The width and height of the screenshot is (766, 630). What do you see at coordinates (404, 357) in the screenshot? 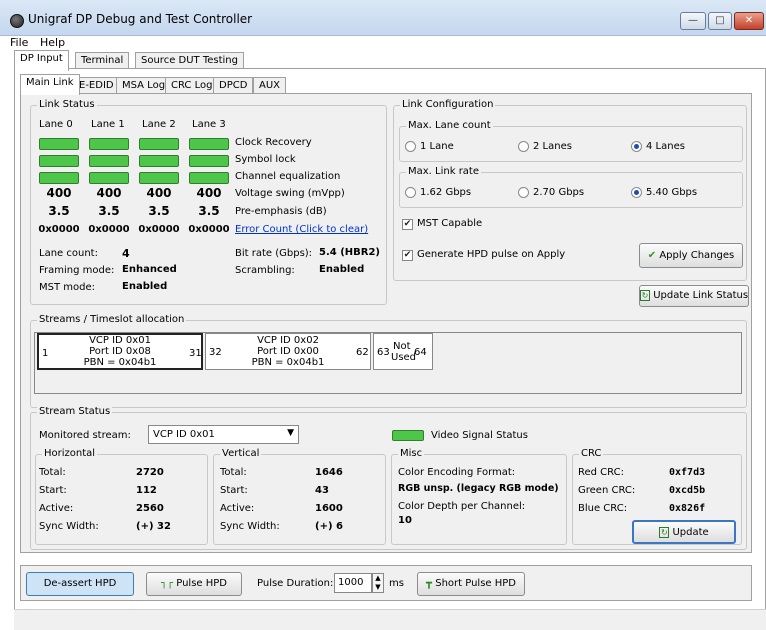
I see `timeslot-3-used: Used` at bounding box center [404, 357].